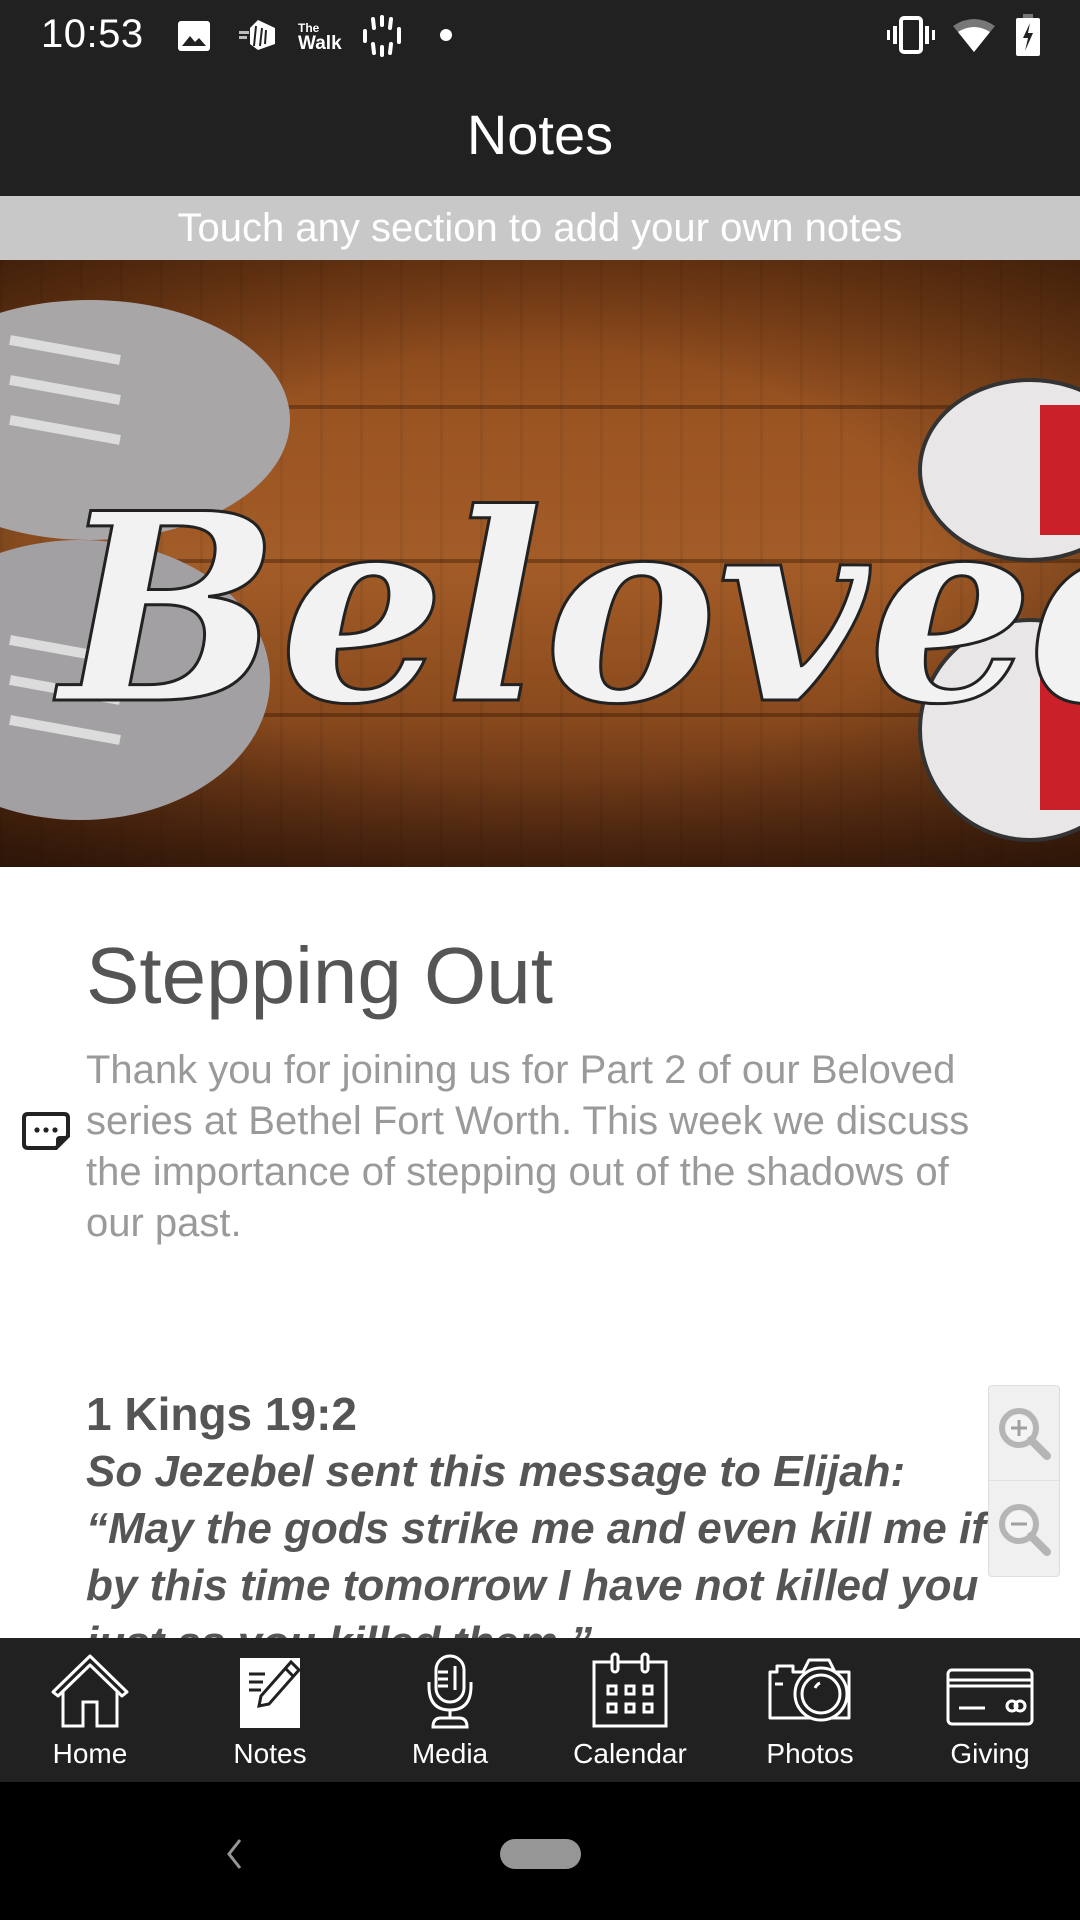  I want to click on credit-card-icon, so click(990, 1697).